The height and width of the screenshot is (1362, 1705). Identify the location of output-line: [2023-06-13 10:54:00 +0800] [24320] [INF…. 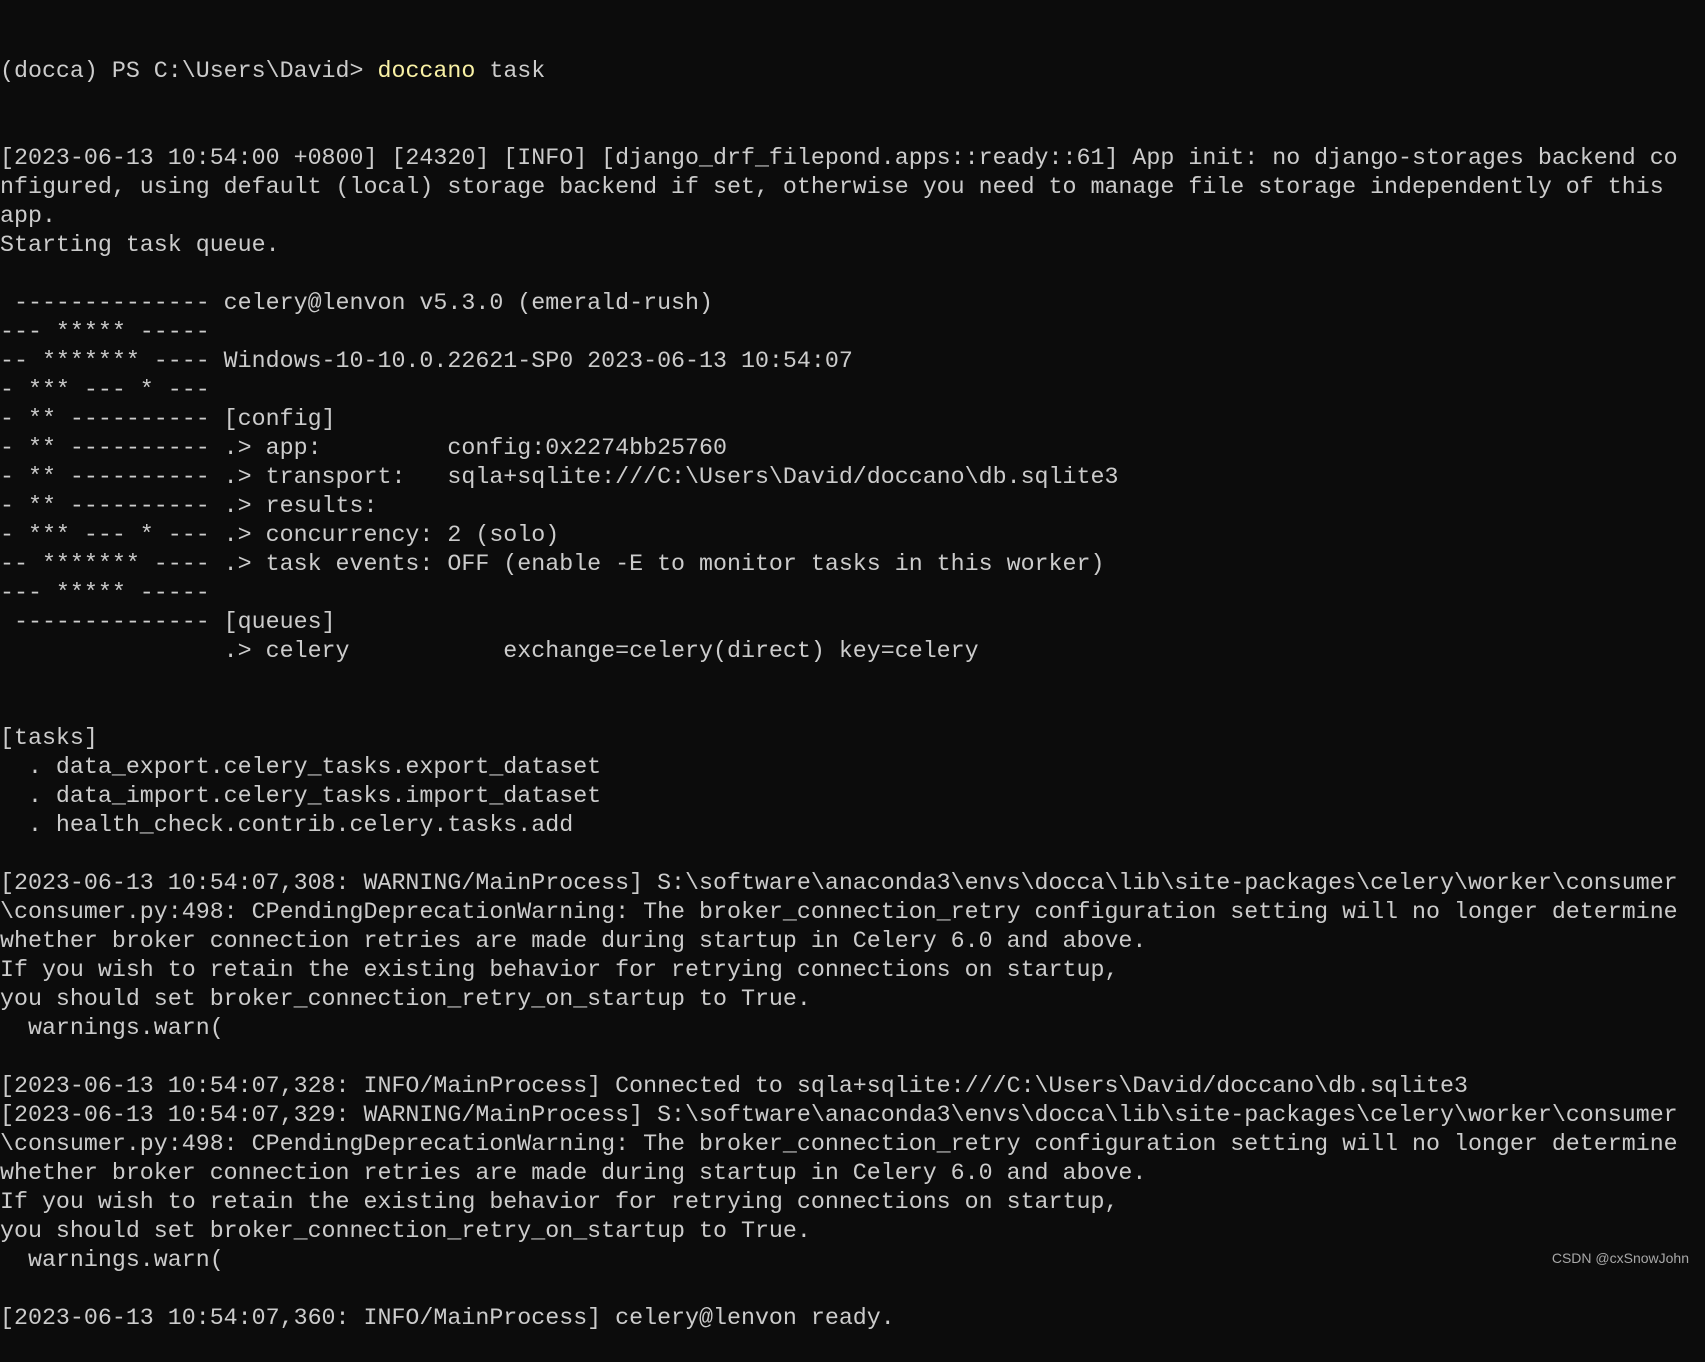
(839, 158).